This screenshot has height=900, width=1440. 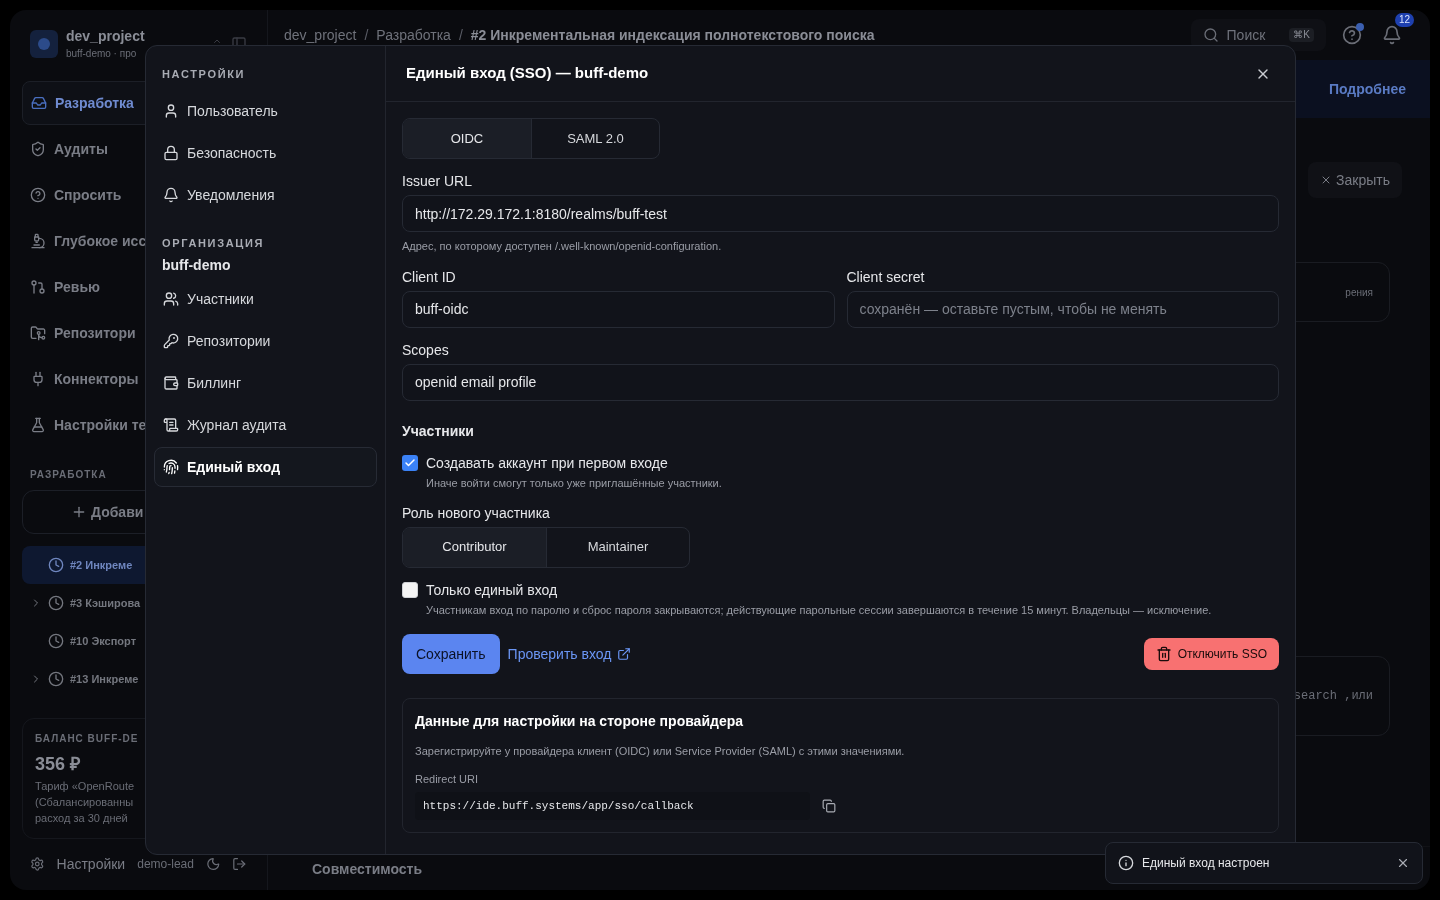 What do you see at coordinates (829, 805) in the screenshot?
I see `copy-icon` at bounding box center [829, 805].